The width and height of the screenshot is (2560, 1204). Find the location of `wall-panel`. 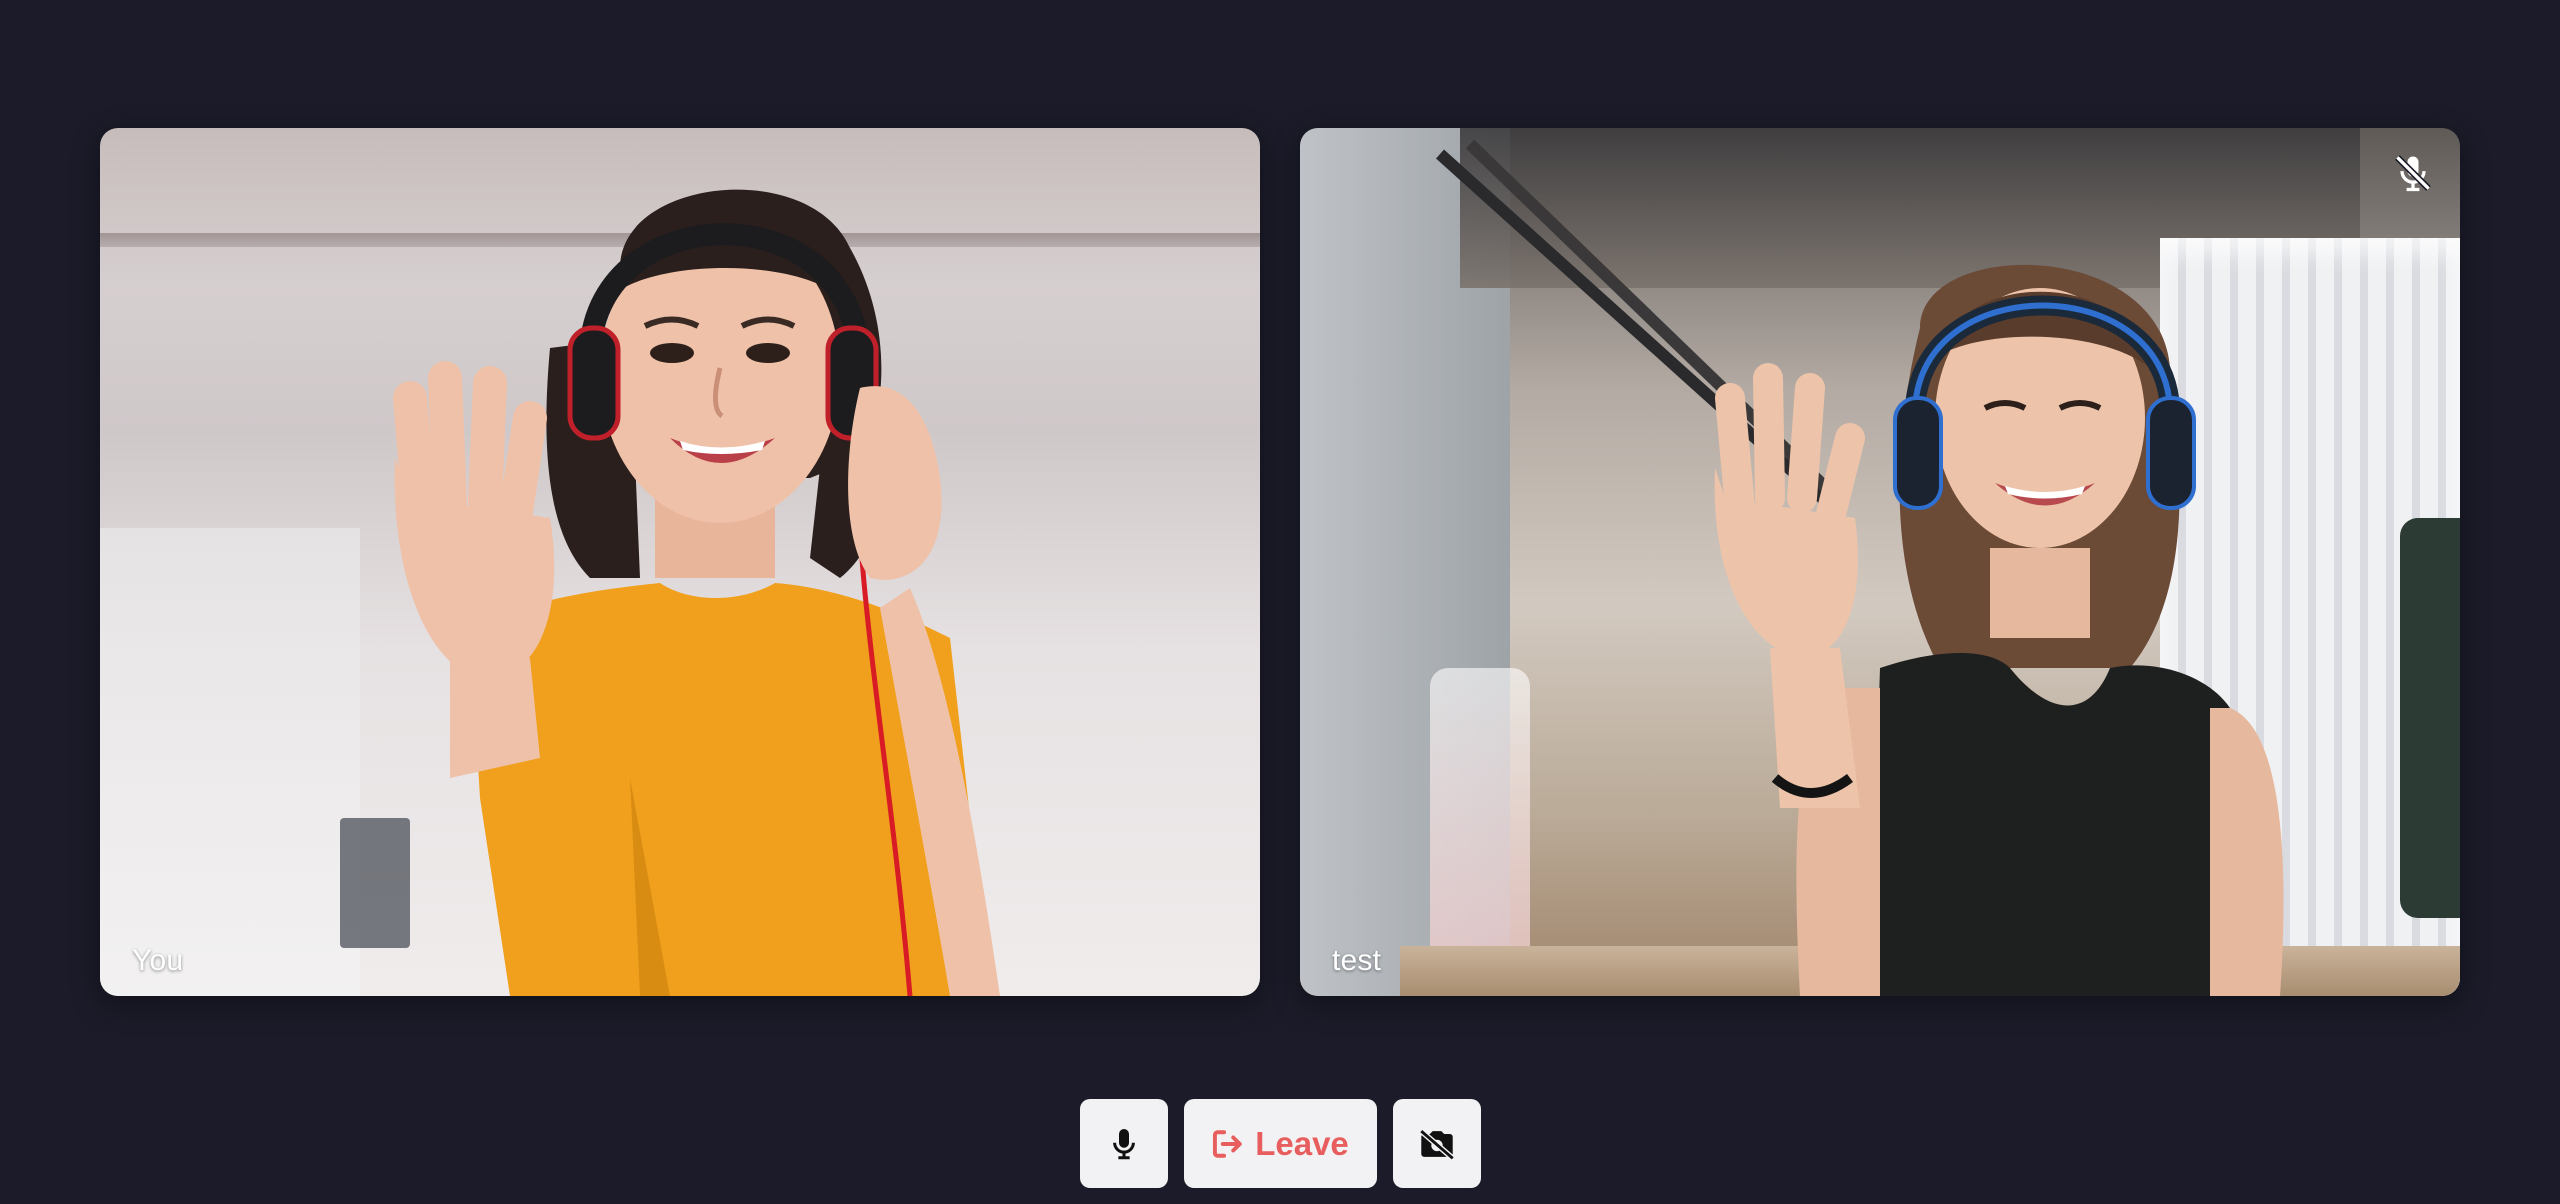

wall-panel is located at coordinates (230, 762).